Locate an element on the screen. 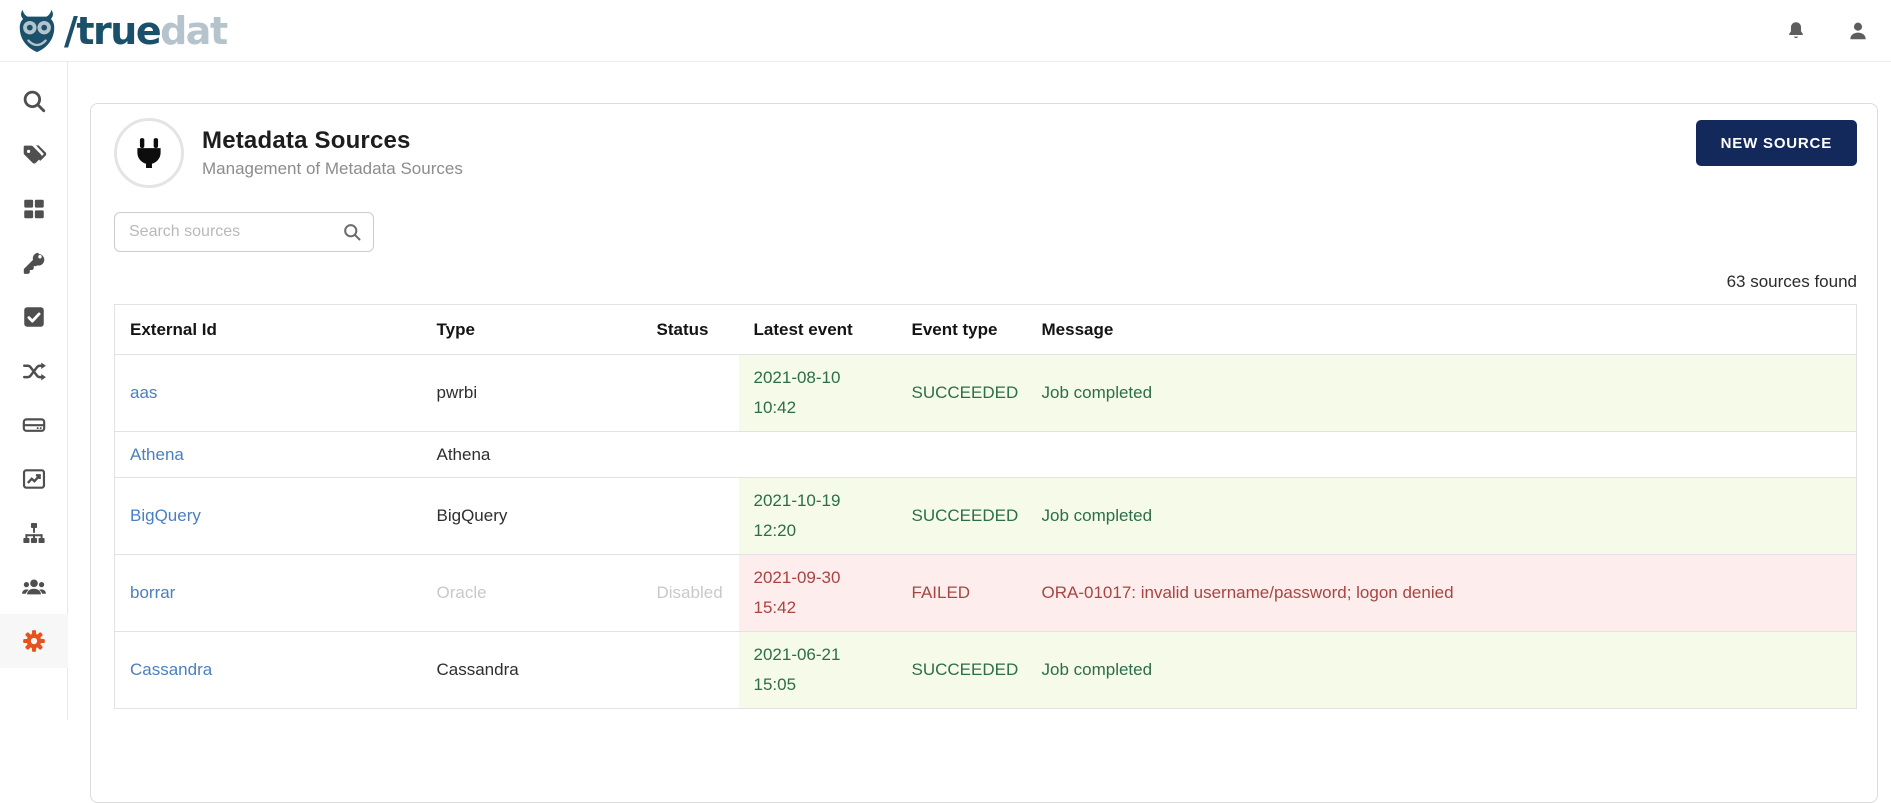 This screenshot has width=1891, height=803. sidebar-item-users is located at coordinates (34, 587).